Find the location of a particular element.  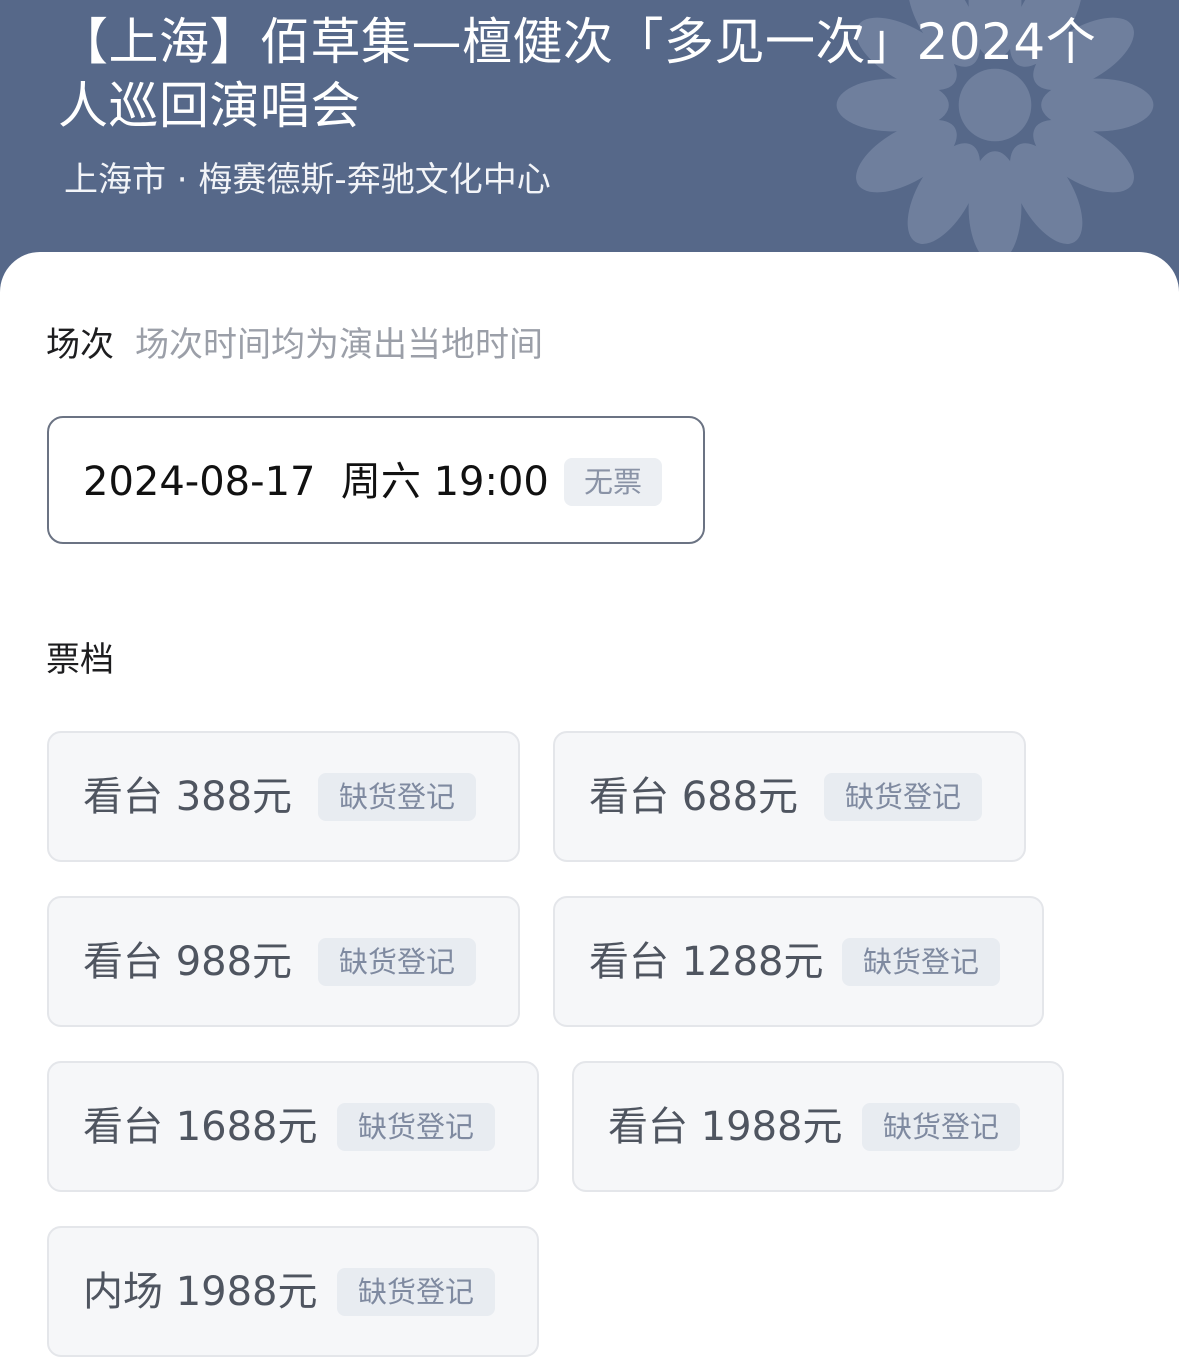

tier-option-1988-floor: 内场 1988元 缺货登记 is located at coordinates (293, 1291).